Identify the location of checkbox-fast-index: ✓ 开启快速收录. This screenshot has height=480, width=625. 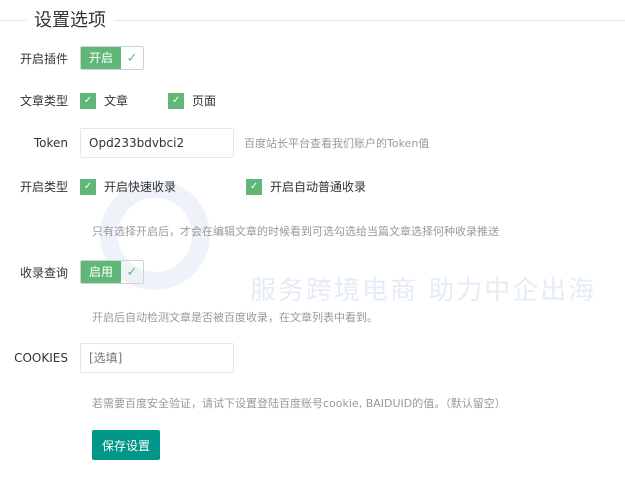
(128, 186).